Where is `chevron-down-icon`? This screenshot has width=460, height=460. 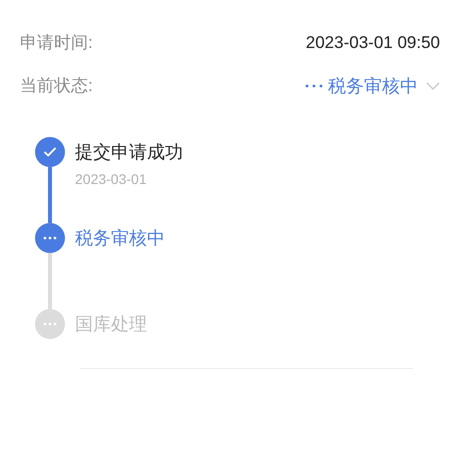 chevron-down-icon is located at coordinates (433, 86).